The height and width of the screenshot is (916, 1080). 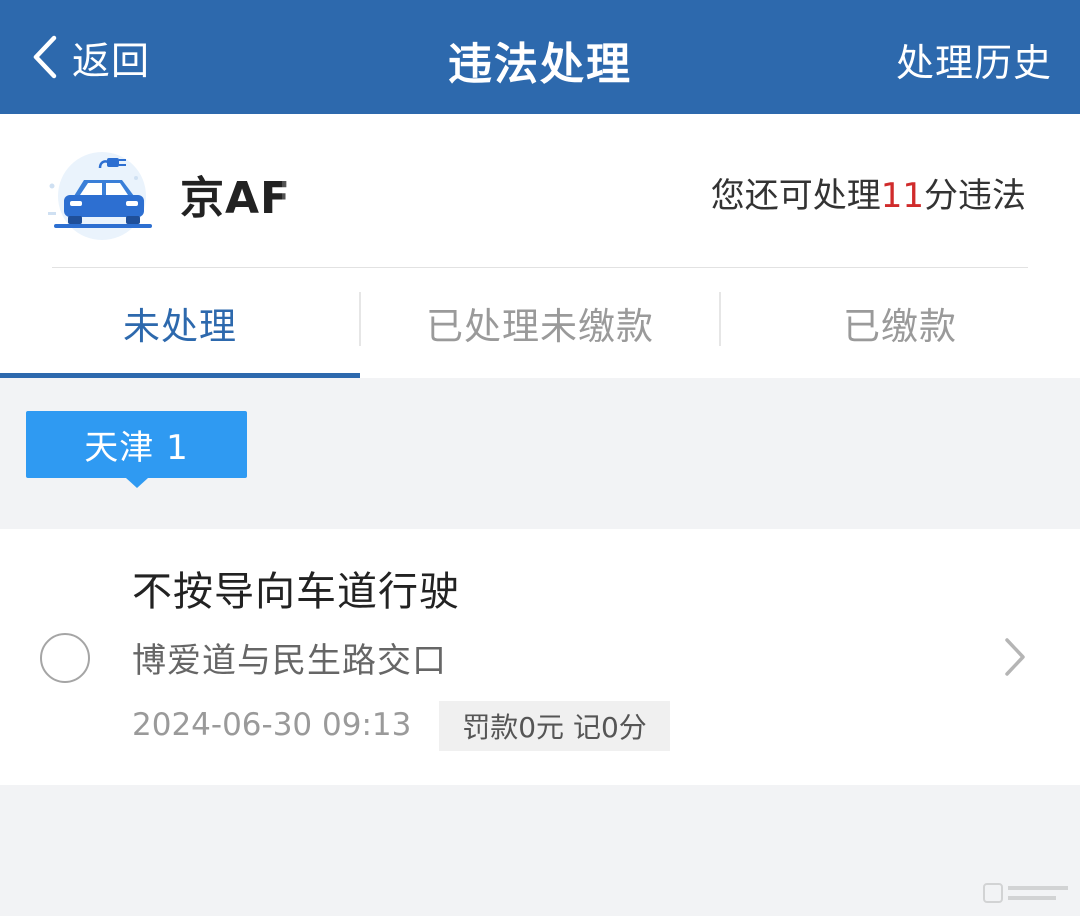 I want to click on points-suffix: 分违法, so click(x=975, y=196).